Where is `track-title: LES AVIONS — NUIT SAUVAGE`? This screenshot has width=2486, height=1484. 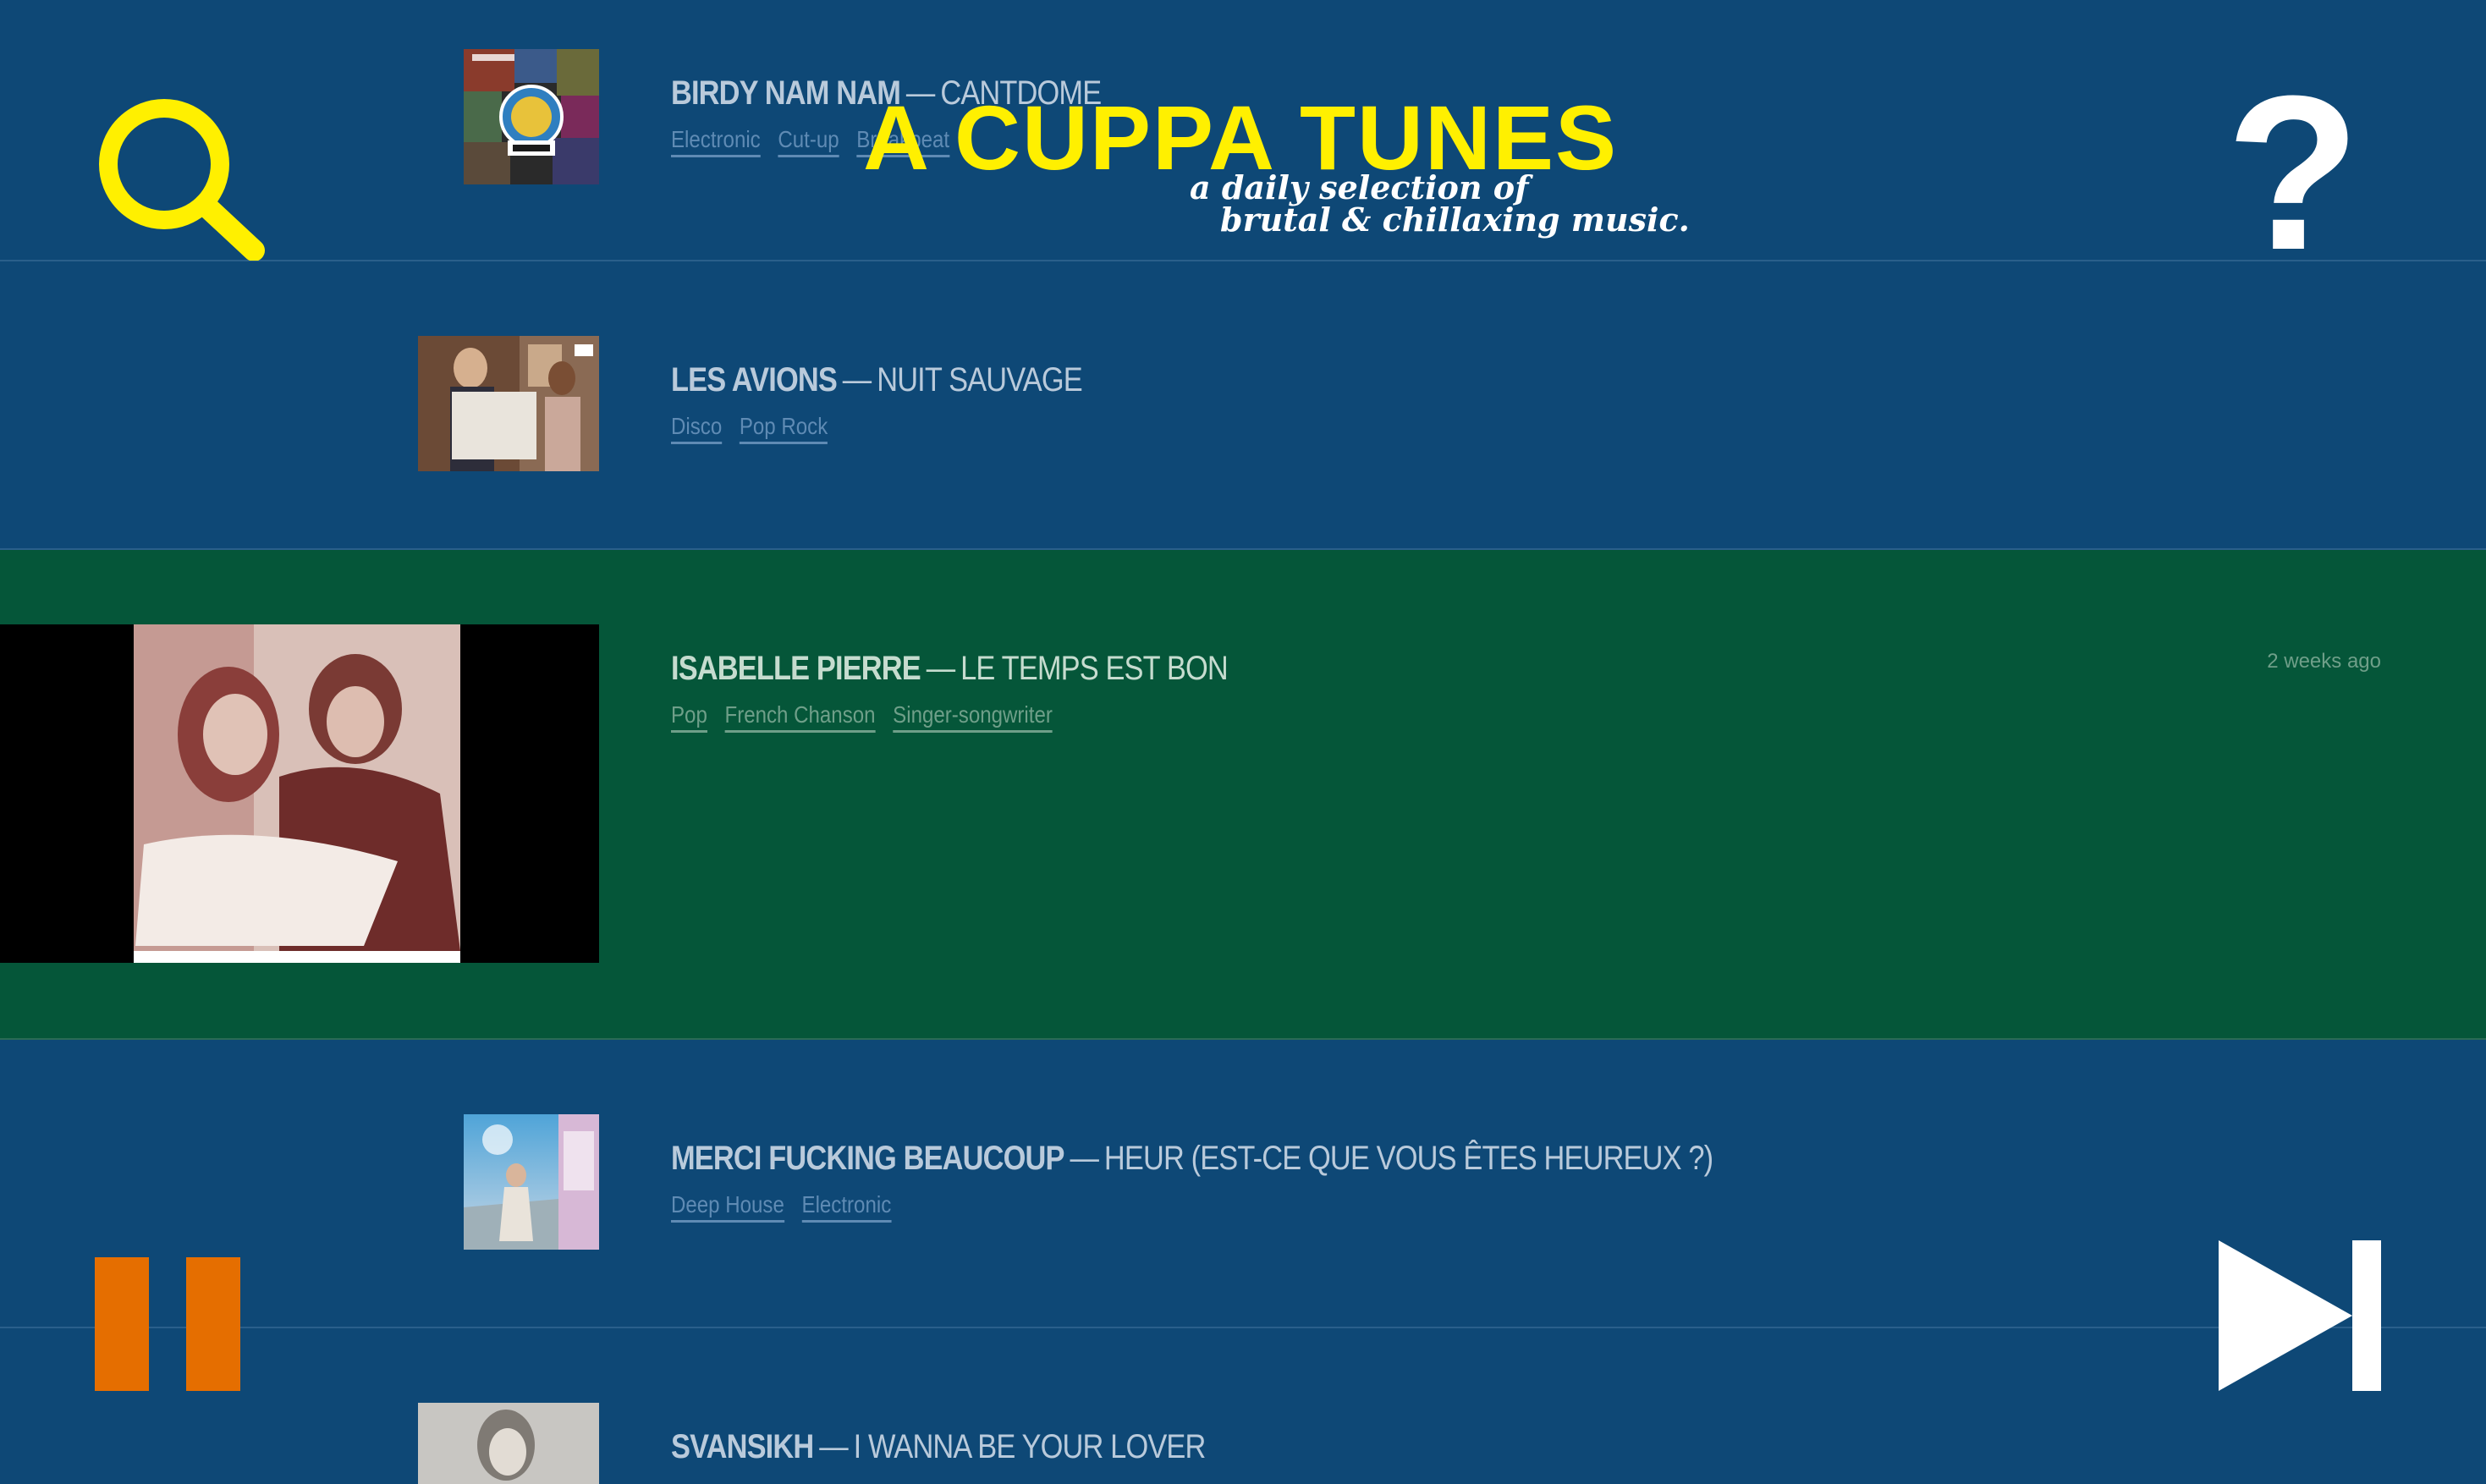 track-title: LES AVIONS — NUIT SAUVAGE is located at coordinates (877, 380).